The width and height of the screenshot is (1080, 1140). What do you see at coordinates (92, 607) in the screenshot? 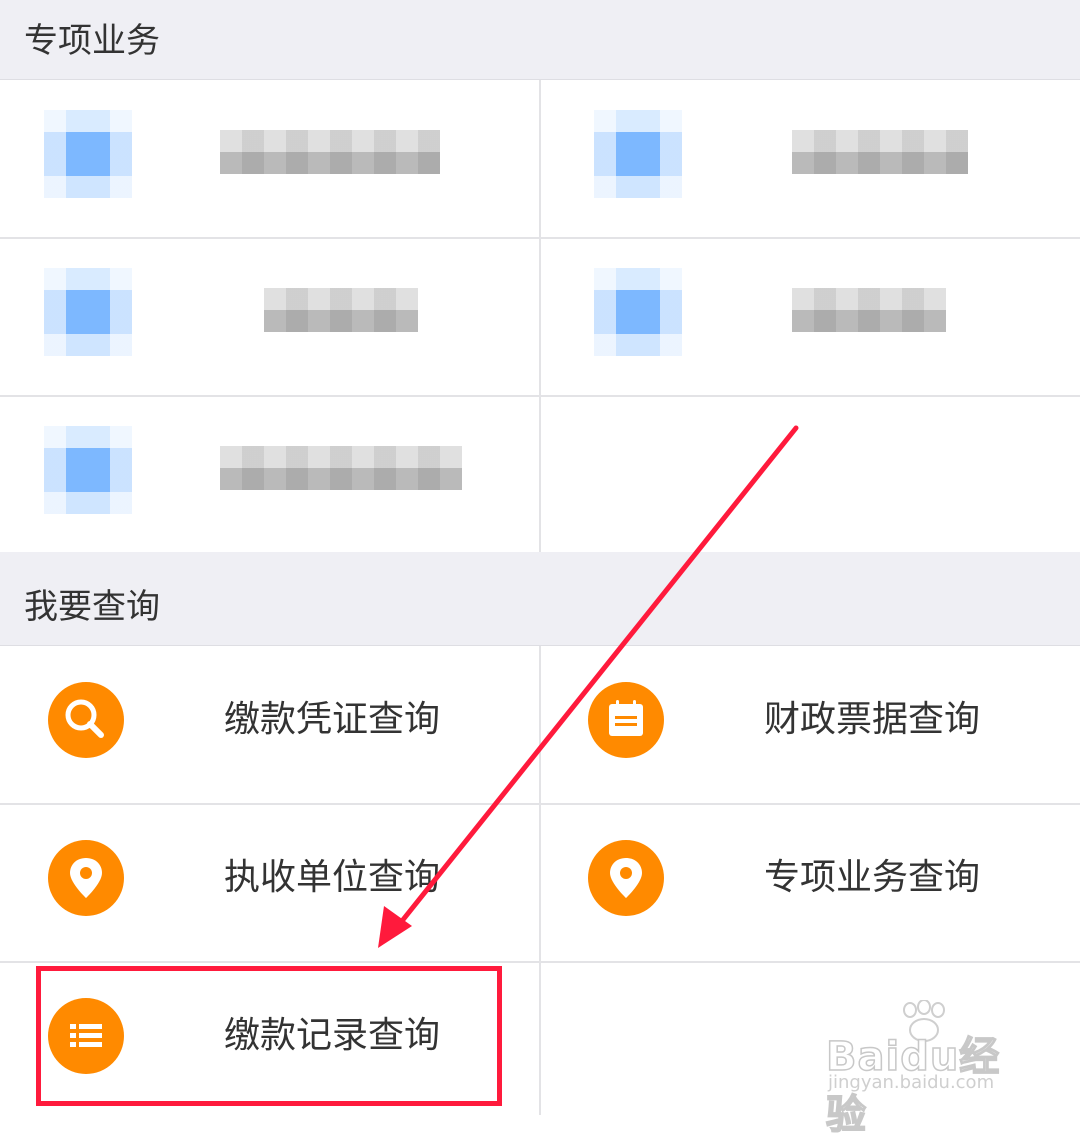
I see `section-title-query: 我要查询` at bounding box center [92, 607].